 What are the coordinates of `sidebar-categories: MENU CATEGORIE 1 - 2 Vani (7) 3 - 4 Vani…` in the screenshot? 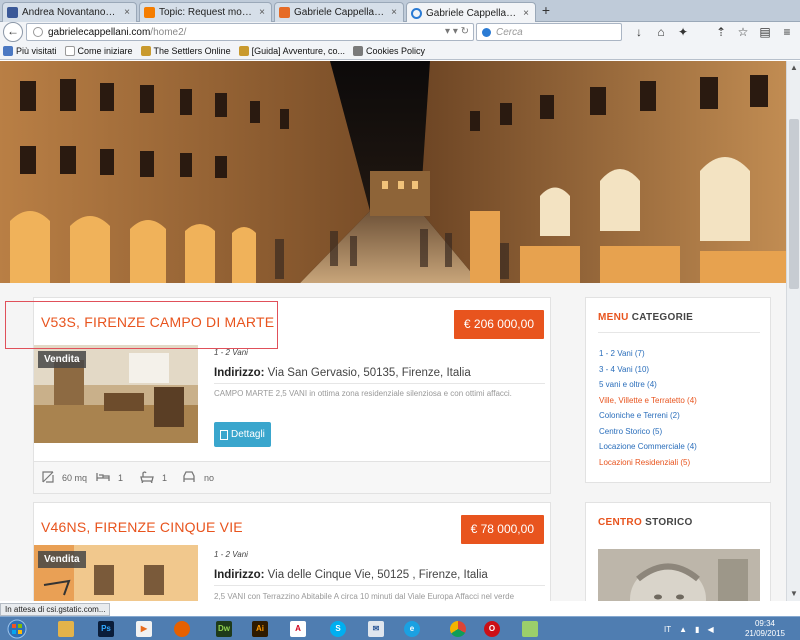 It's located at (678, 390).